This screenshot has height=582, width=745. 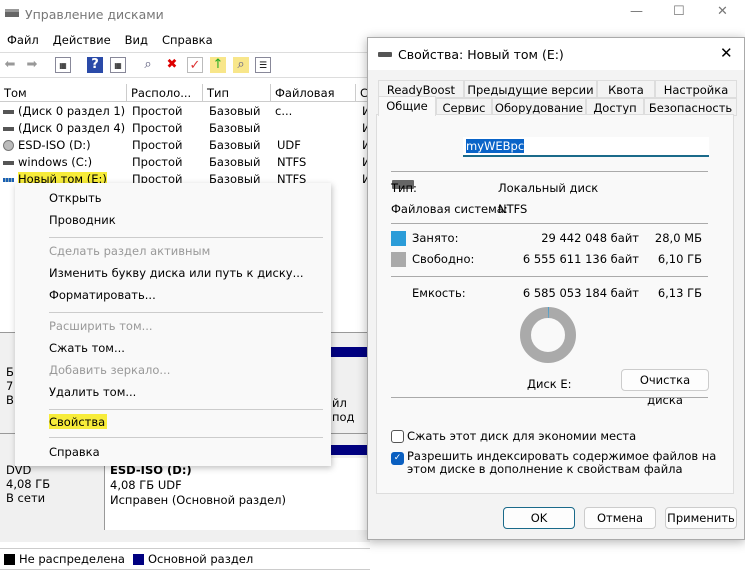 What do you see at coordinates (8, 145) in the screenshot?
I see `cd-drive-icon` at bounding box center [8, 145].